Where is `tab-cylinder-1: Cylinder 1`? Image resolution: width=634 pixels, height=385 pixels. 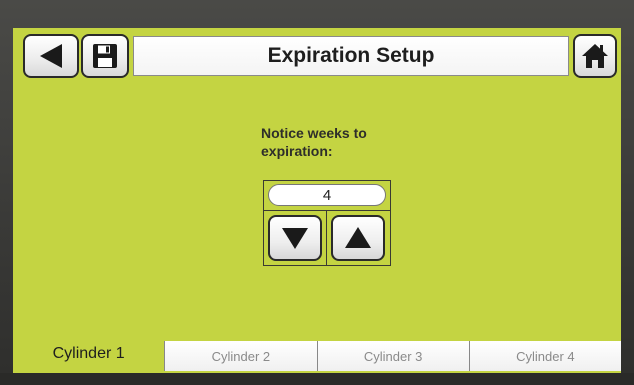
tab-cylinder-1: Cylinder 1 is located at coordinates (89, 354).